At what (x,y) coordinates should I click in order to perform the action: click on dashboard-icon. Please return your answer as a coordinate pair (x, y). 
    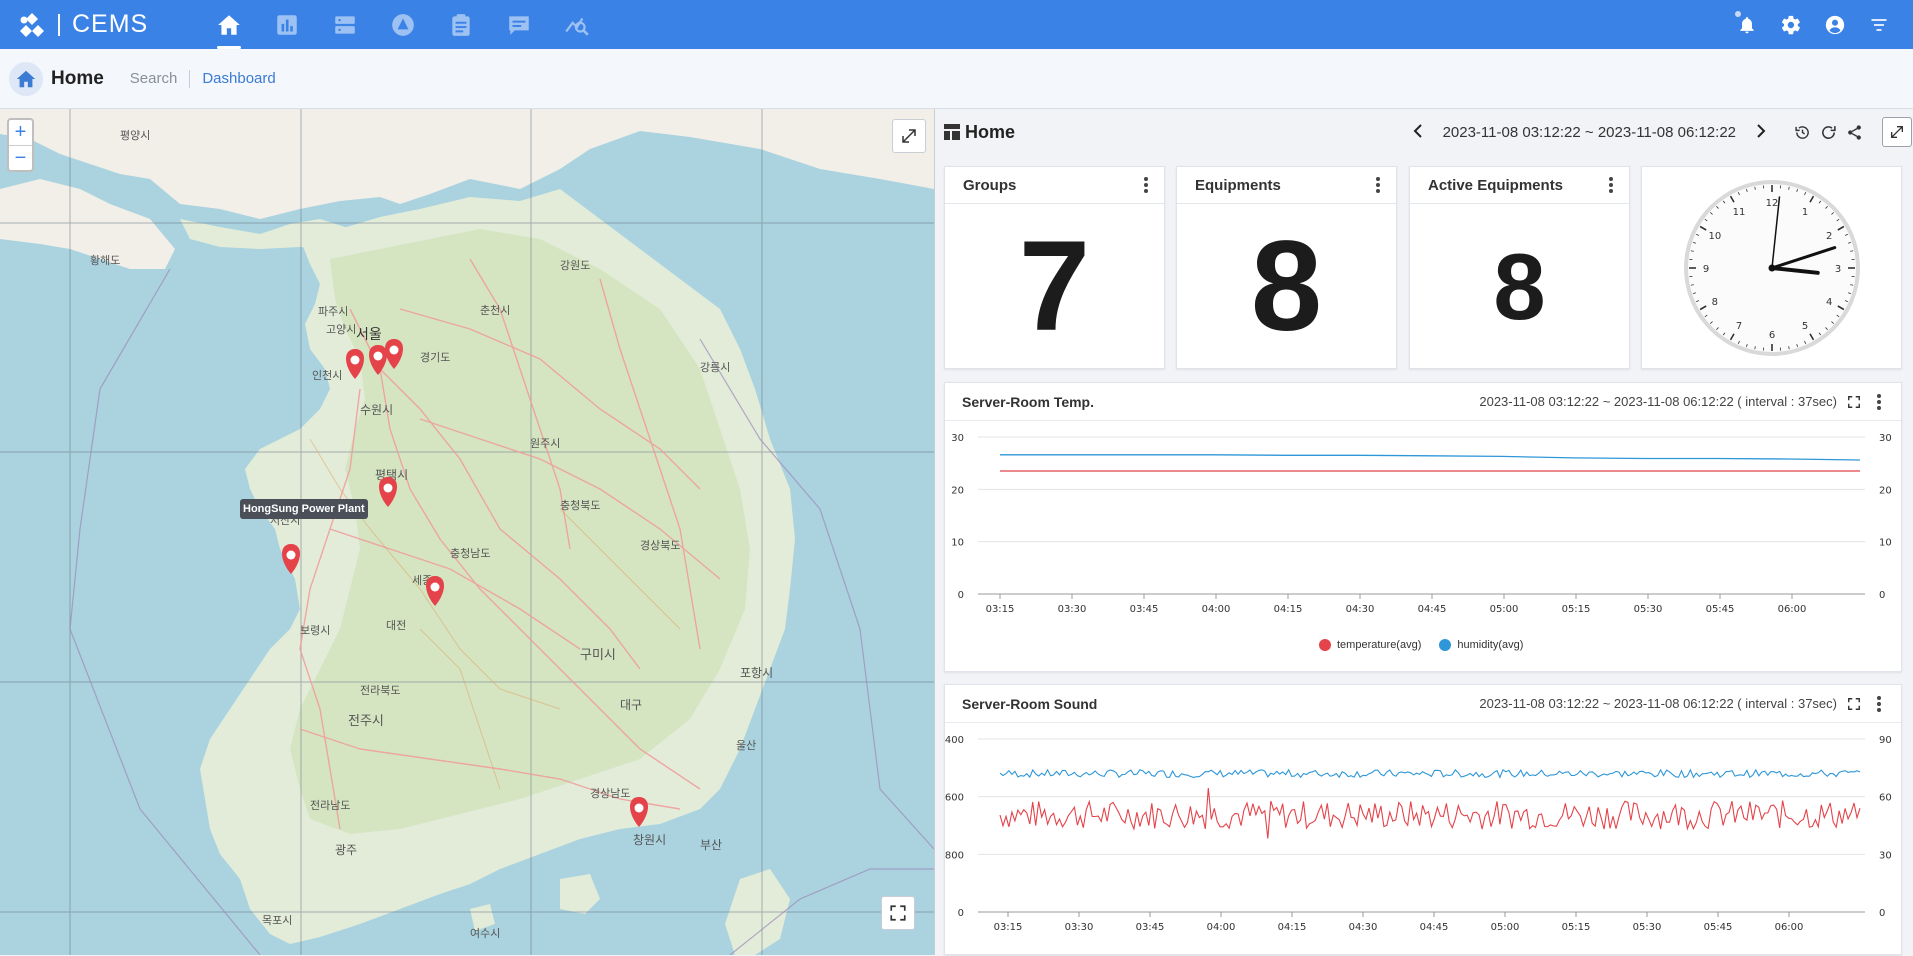
    Looking at the image, I should click on (952, 132).